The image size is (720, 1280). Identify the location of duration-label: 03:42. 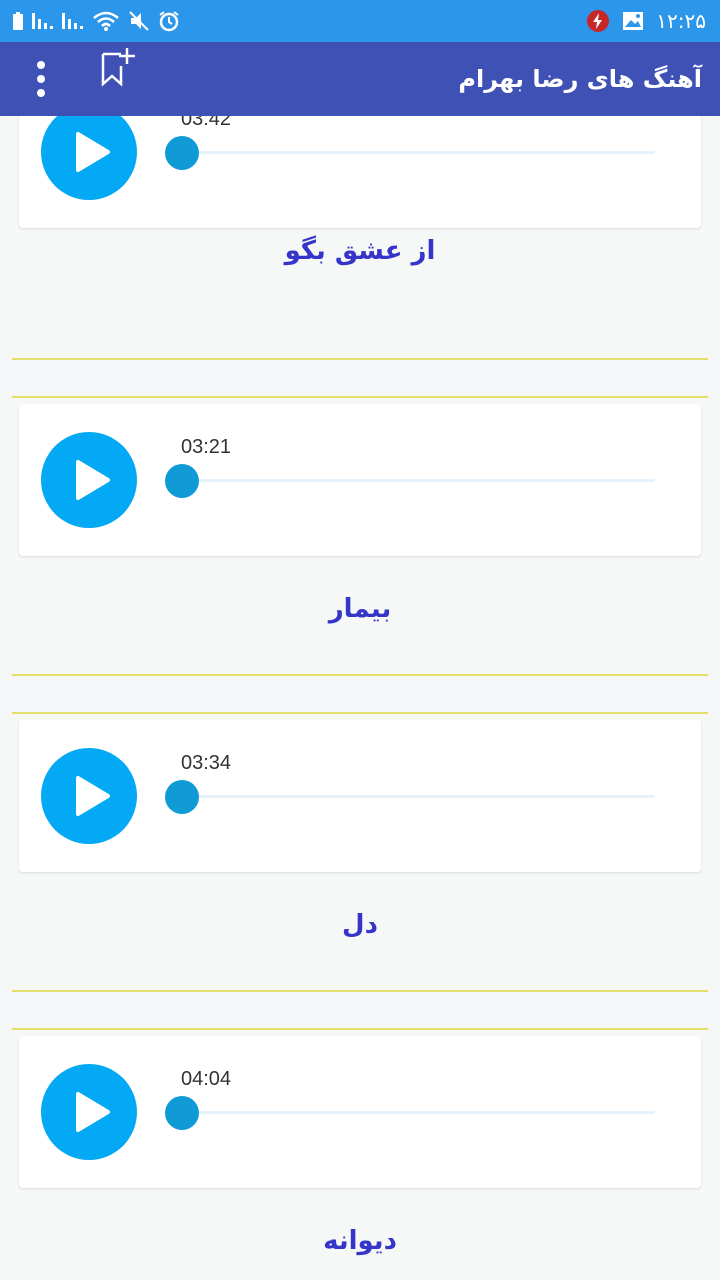
(206, 123).